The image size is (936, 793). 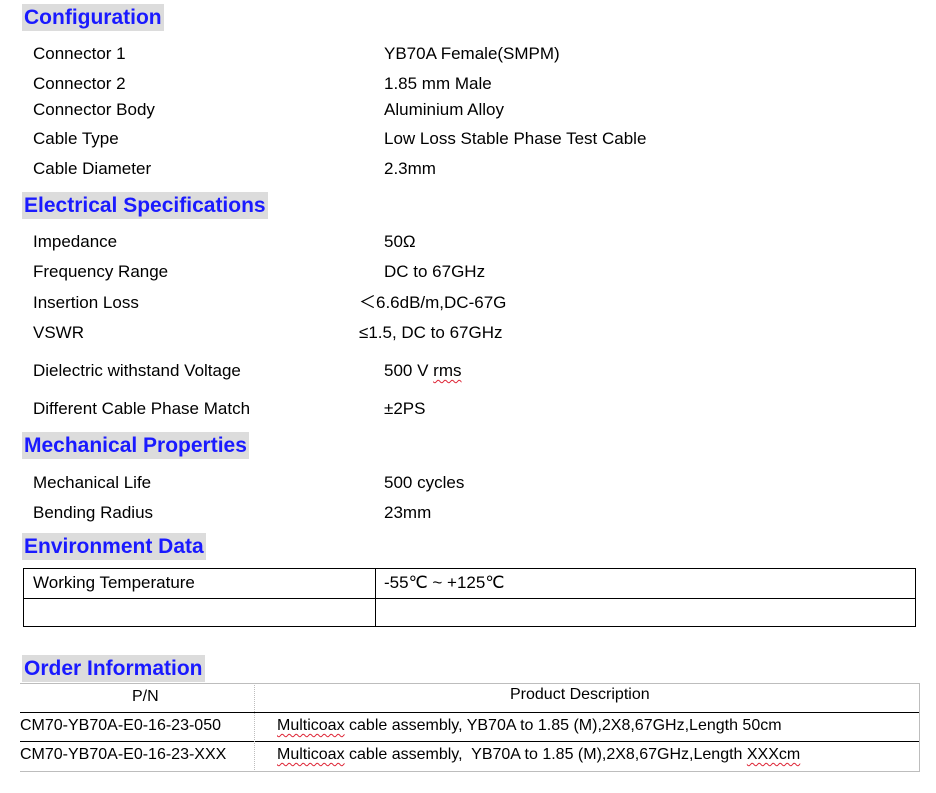 I want to click on section-title-electrical: Electrical Specifications, so click(x=145, y=205).